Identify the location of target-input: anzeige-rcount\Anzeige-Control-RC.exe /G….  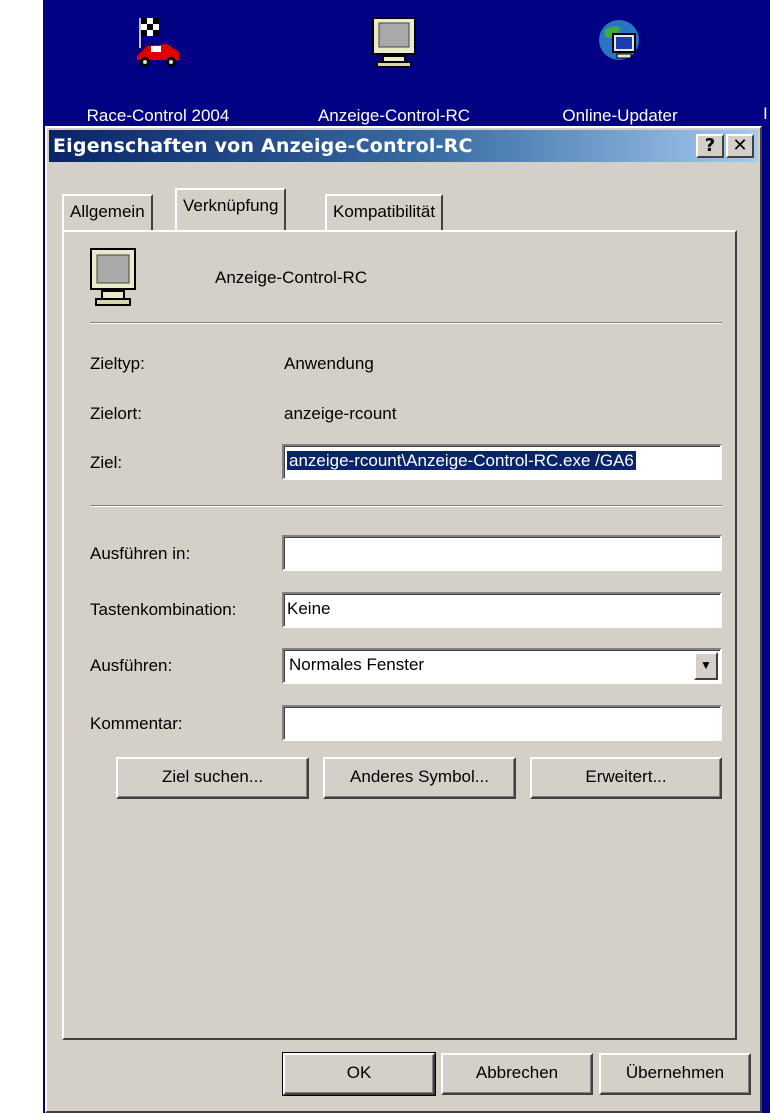
(502, 462).